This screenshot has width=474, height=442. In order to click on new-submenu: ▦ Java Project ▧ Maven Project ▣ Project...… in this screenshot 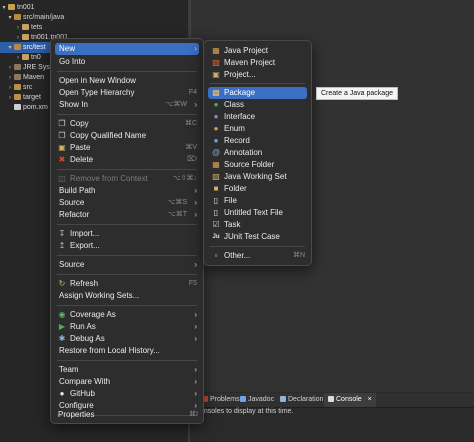, I will do `click(257, 153)`.